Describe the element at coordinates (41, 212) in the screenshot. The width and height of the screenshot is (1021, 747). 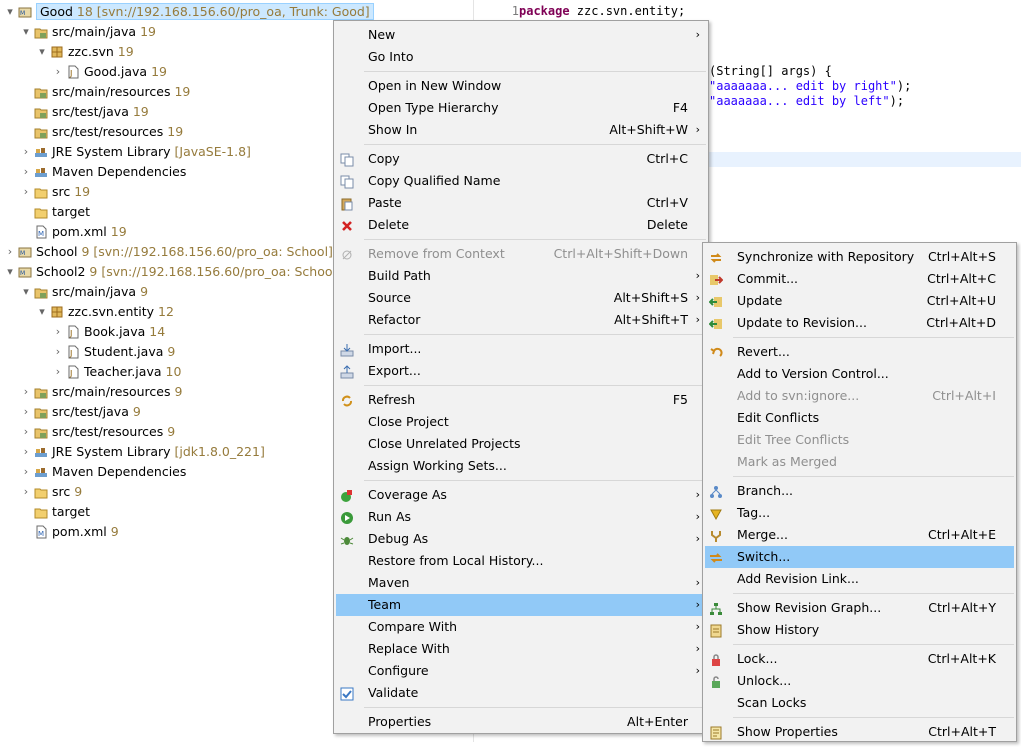
I see `folder-icon` at that location.